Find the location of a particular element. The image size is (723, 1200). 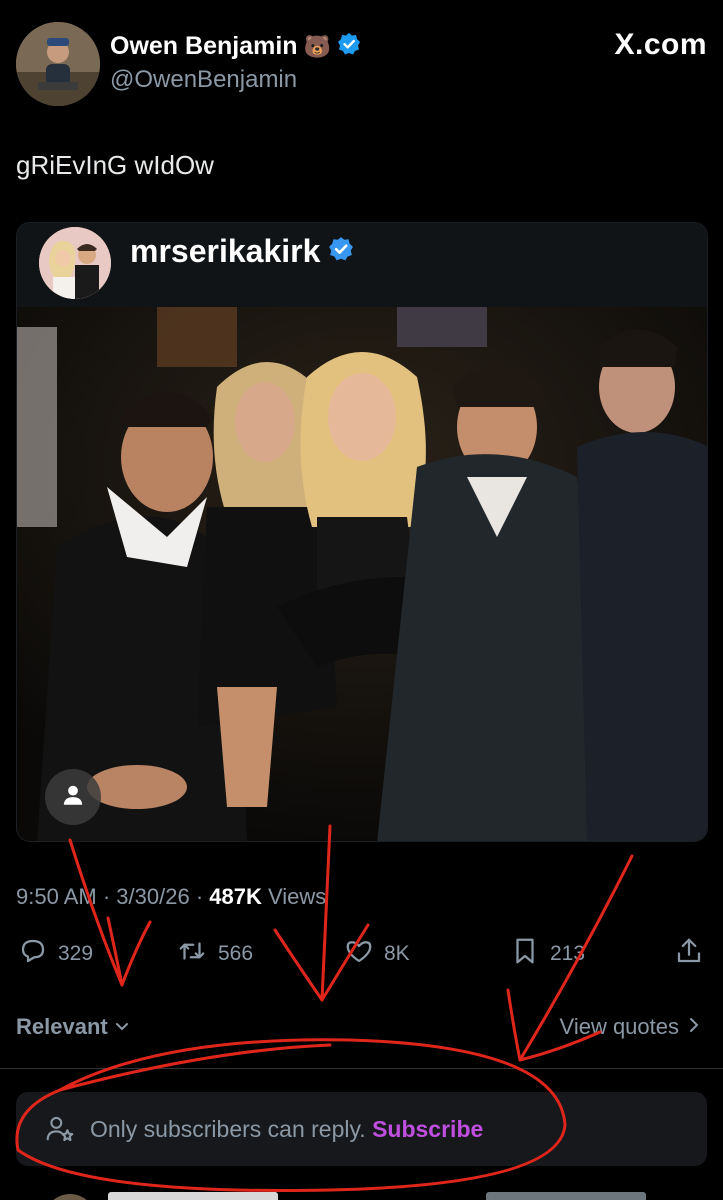

author-handle: @OwenBenjamin is located at coordinates (203, 80).